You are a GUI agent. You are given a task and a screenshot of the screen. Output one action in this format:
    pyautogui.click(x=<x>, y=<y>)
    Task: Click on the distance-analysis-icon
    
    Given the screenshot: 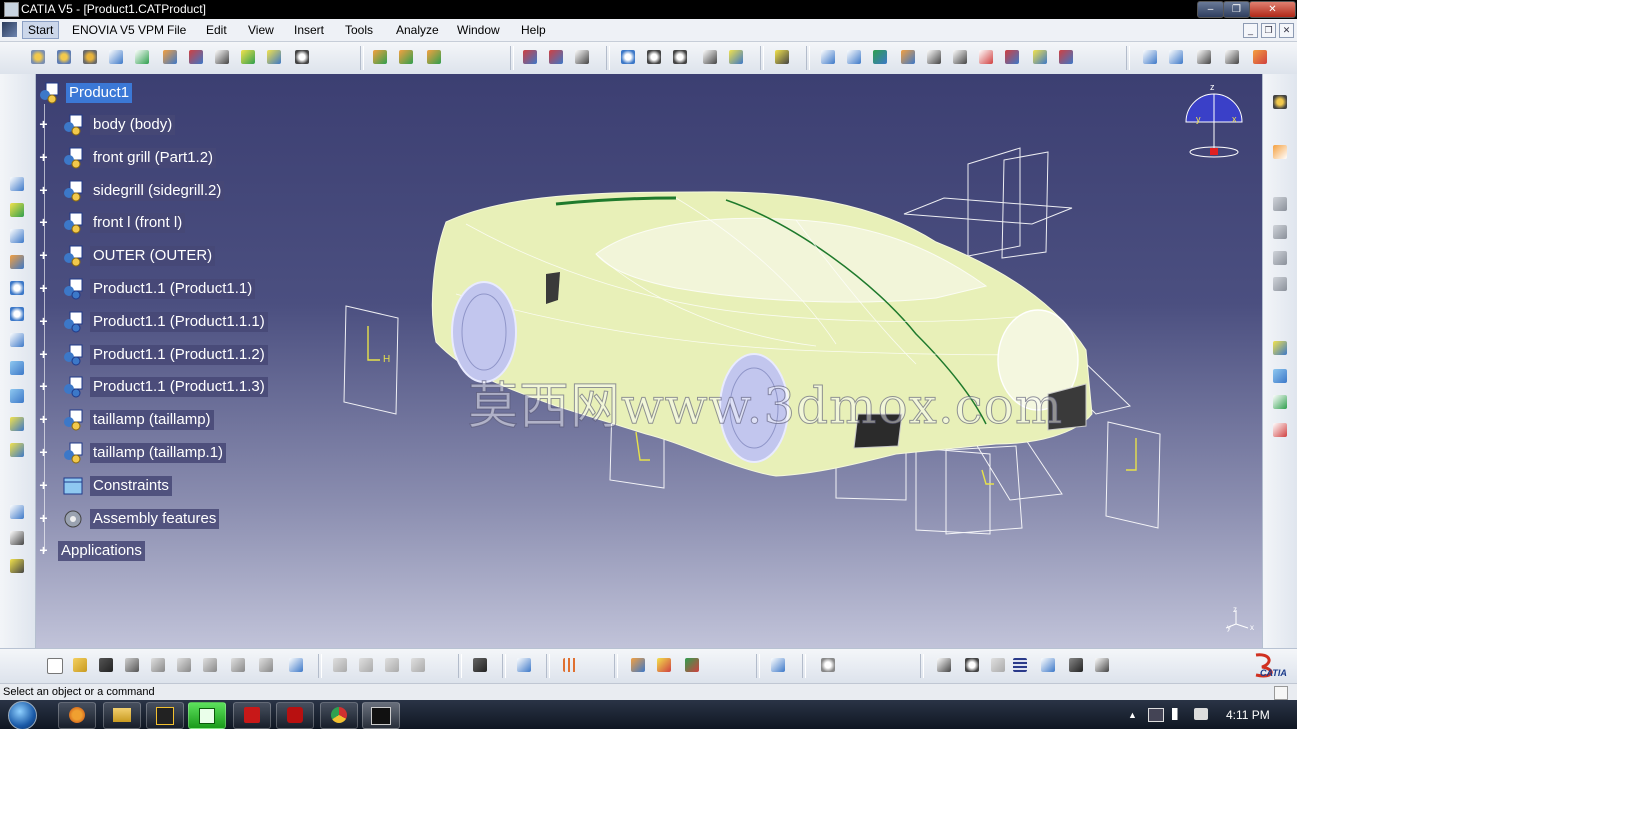 What is the action you would take?
    pyautogui.click(x=986, y=57)
    